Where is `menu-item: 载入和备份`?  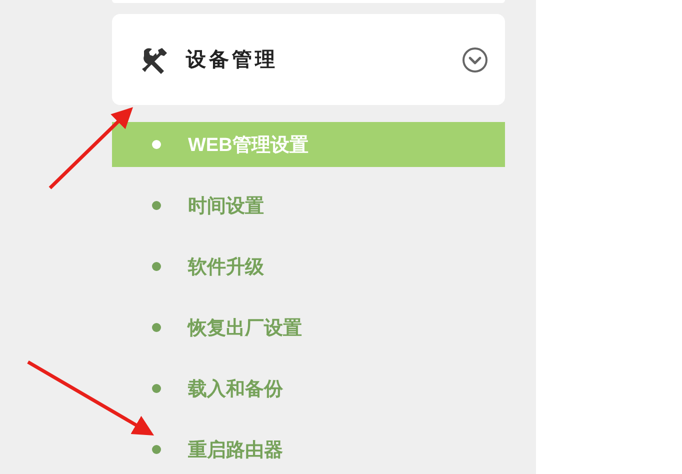
menu-item: 载入和备份 is located at coordinates (308, 388).